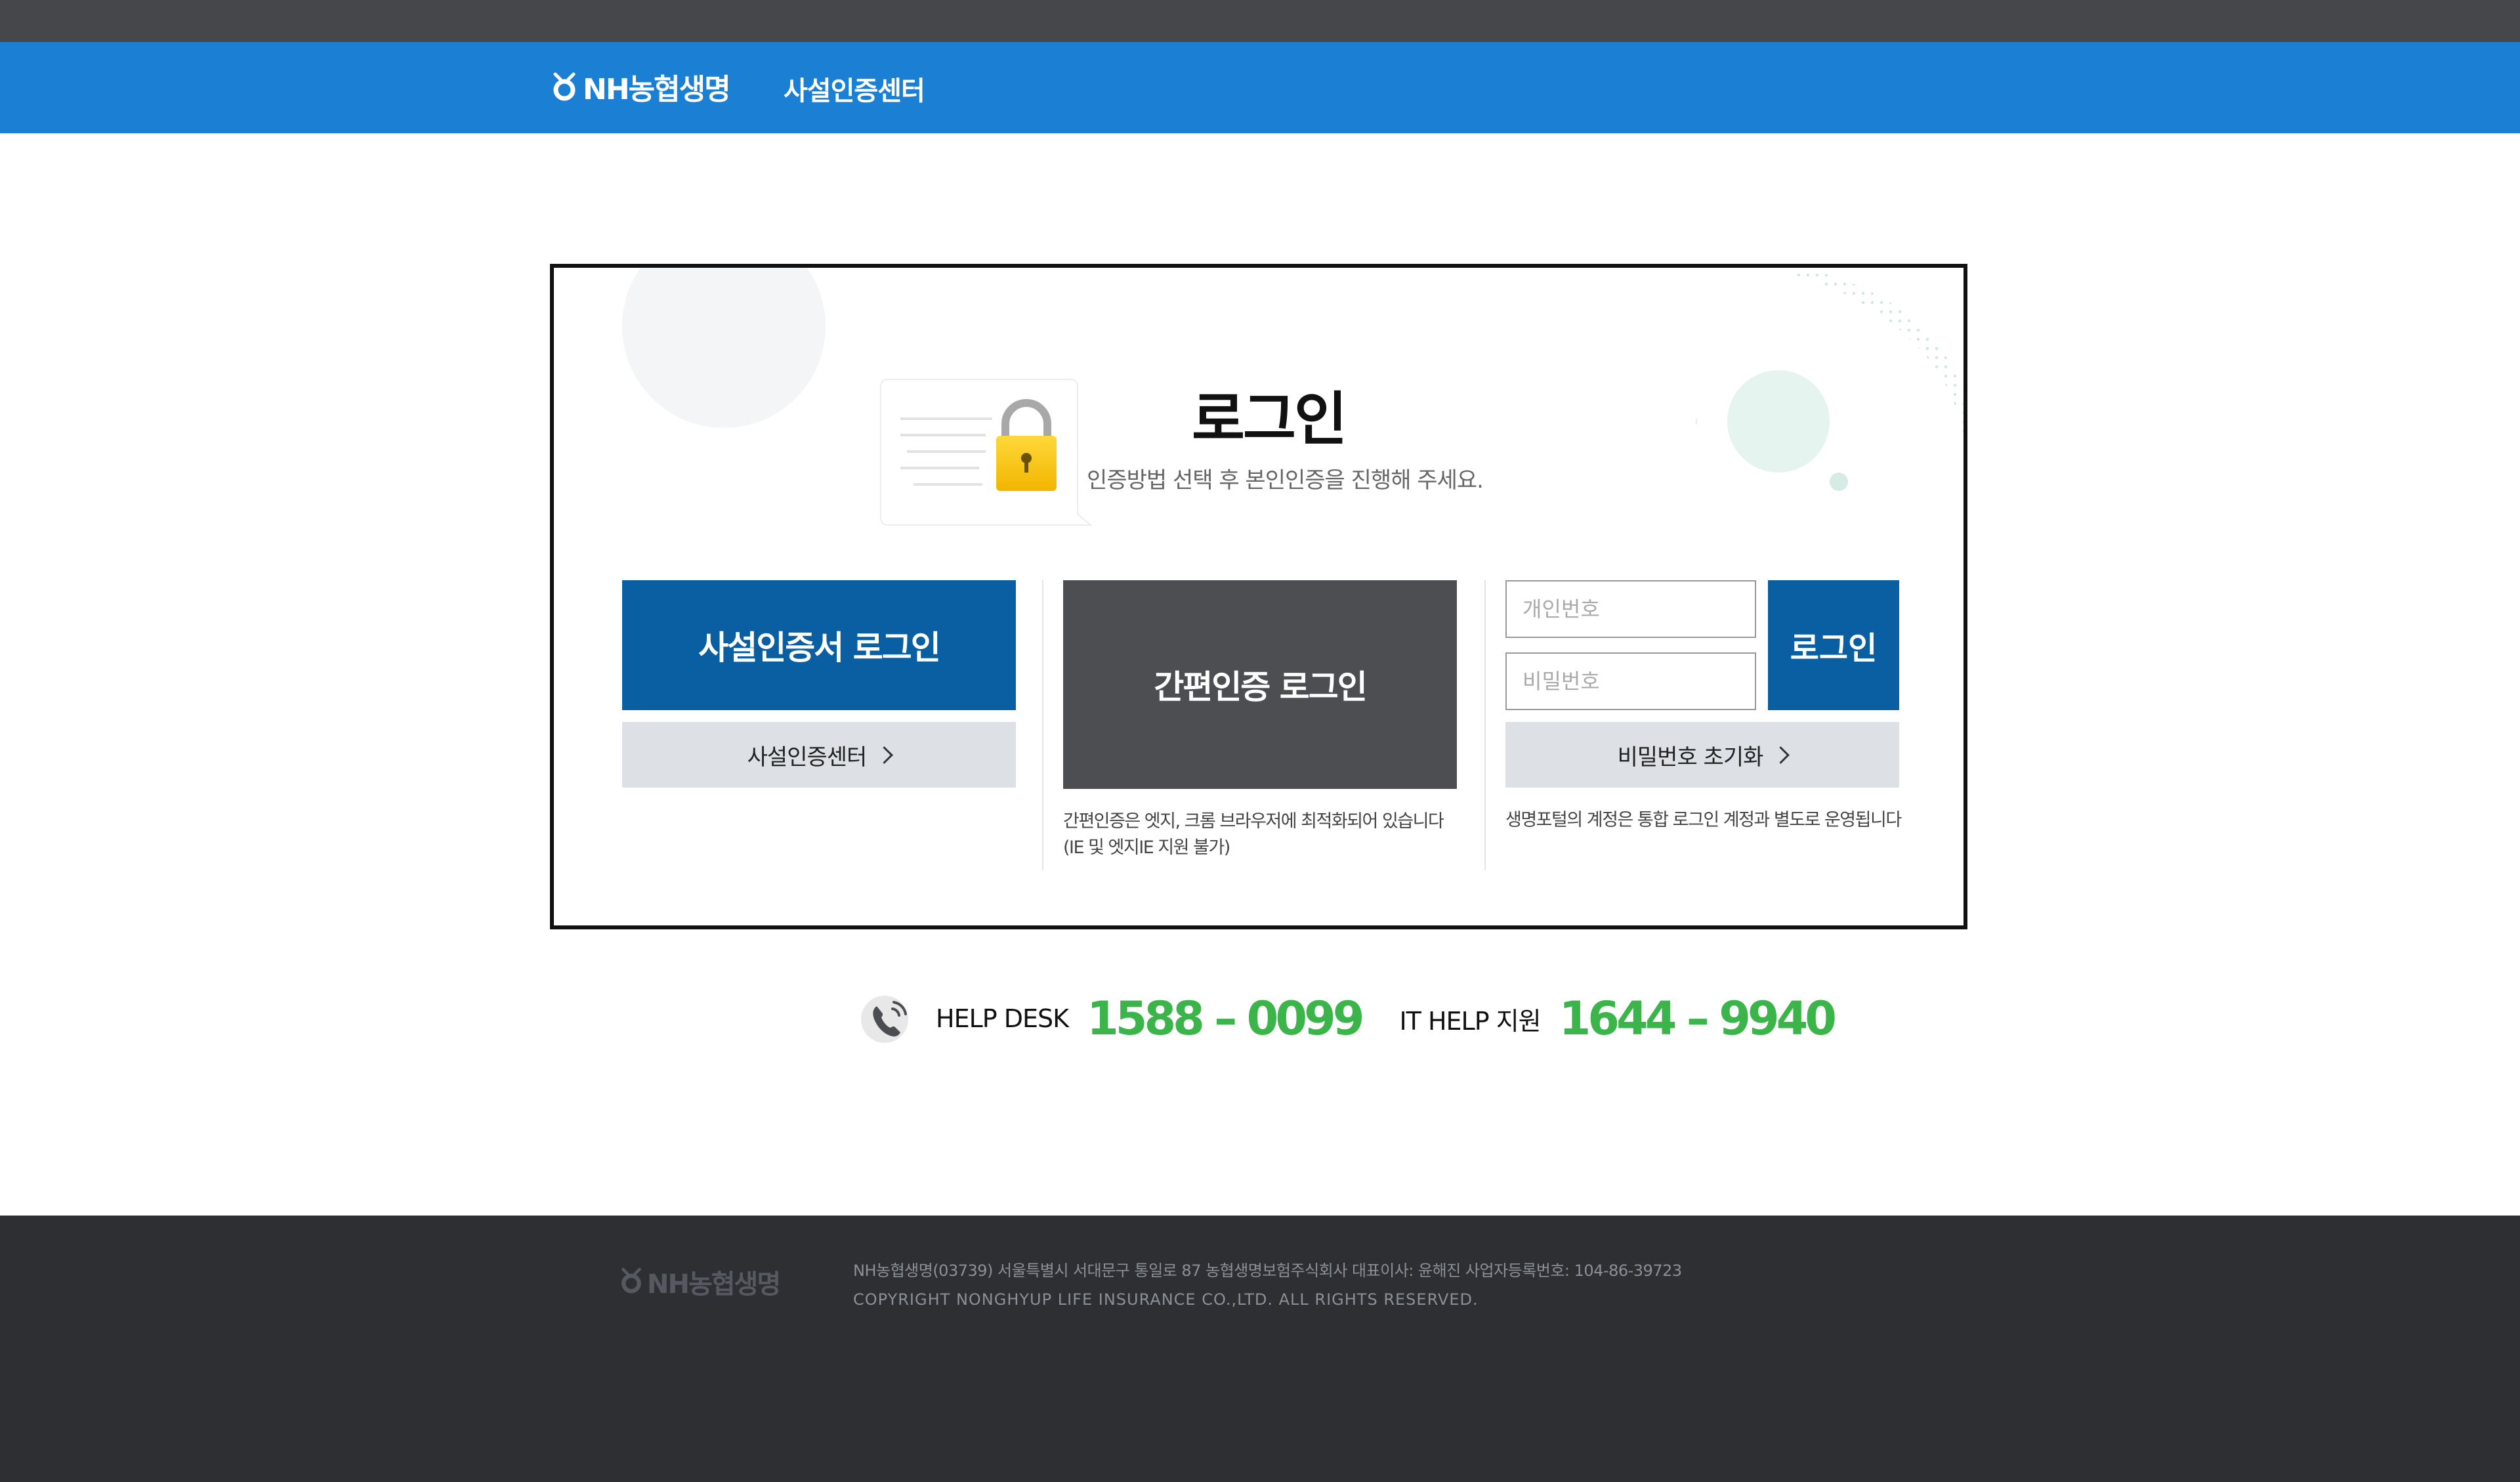 The image size is (2520, 1482). I want to click on password-reset-button: 비밀번호 초기화, so click(1702, 755).